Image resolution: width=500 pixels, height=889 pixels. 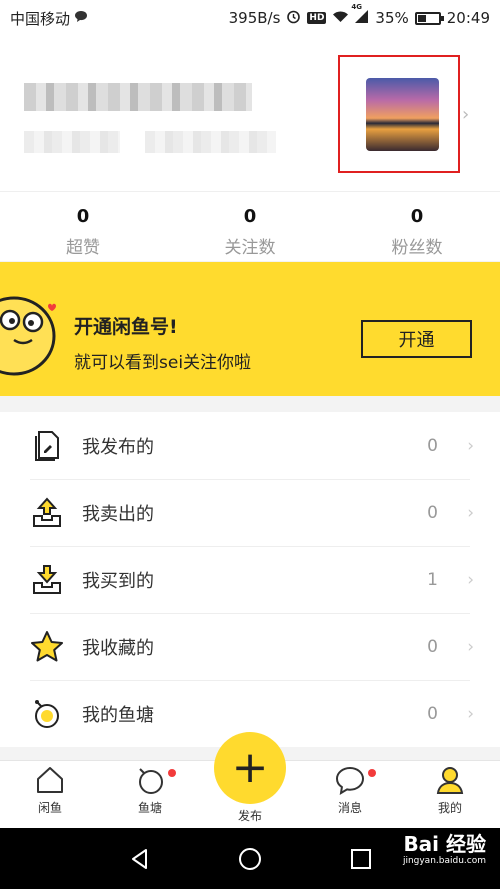 I want to click on battery-icon, so click(x=429, y=18).